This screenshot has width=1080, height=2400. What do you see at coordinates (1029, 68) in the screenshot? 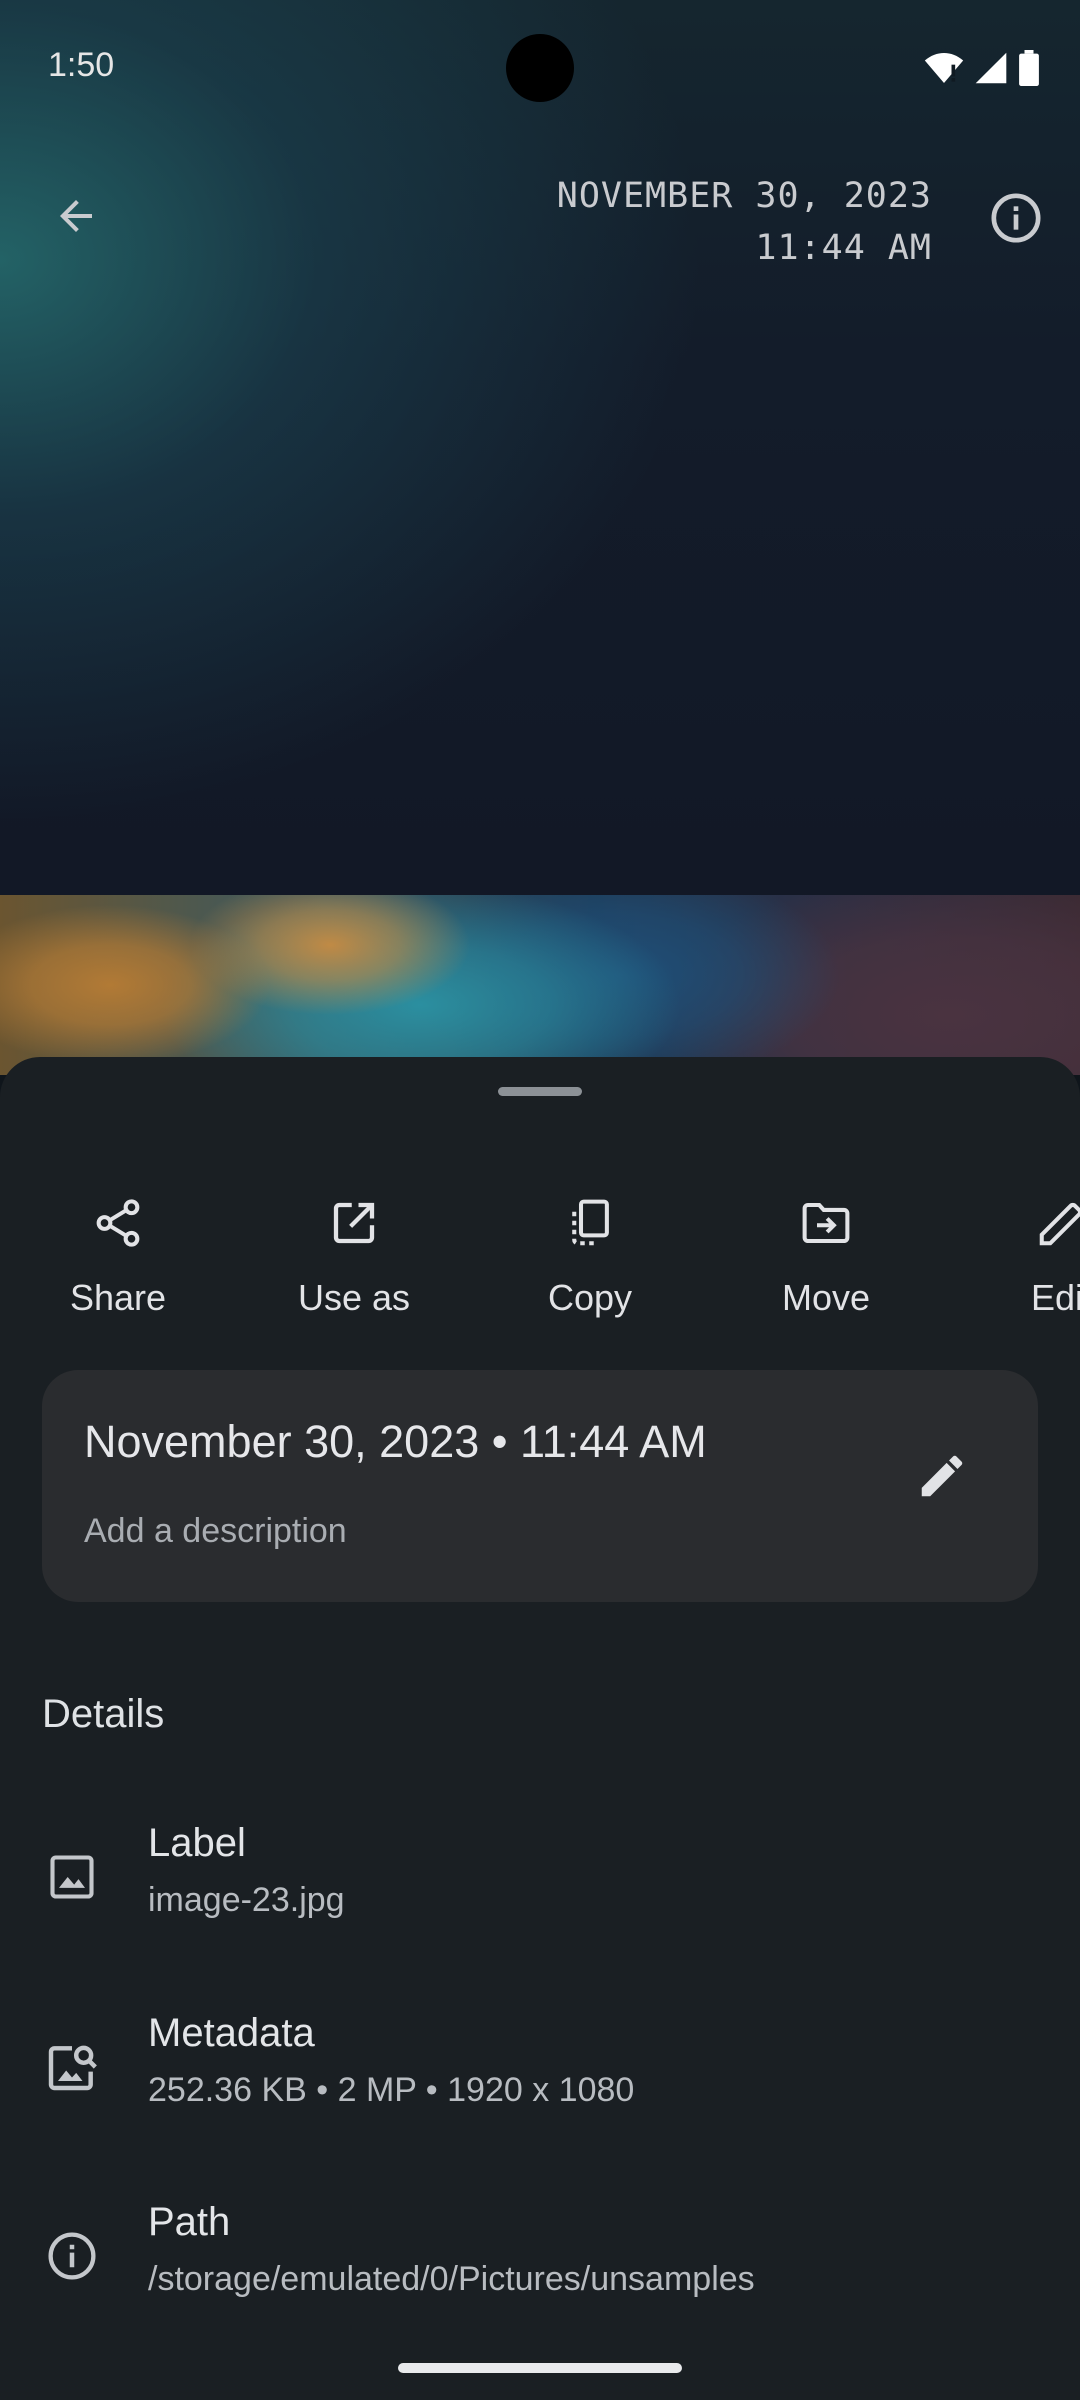
I see `battery-icon` at bounding box center [1029, 68].